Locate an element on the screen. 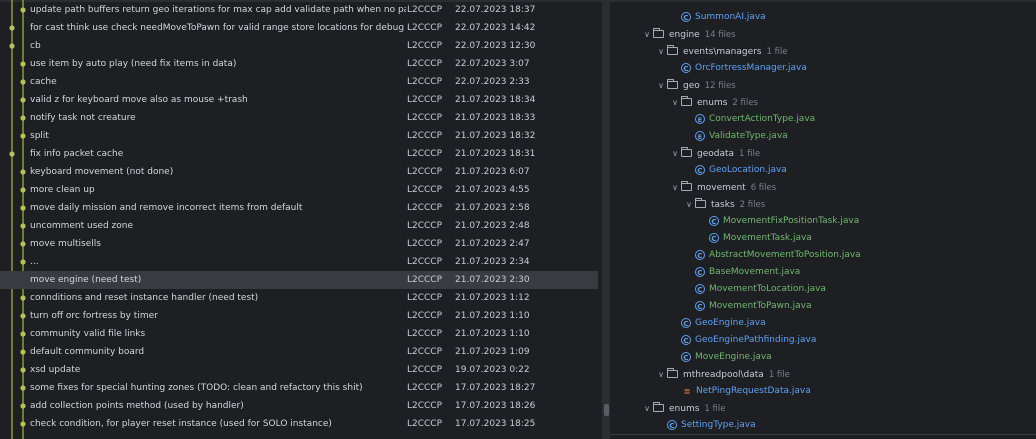  file-name: GeoLocation.java is located at coordinates (748, 170).